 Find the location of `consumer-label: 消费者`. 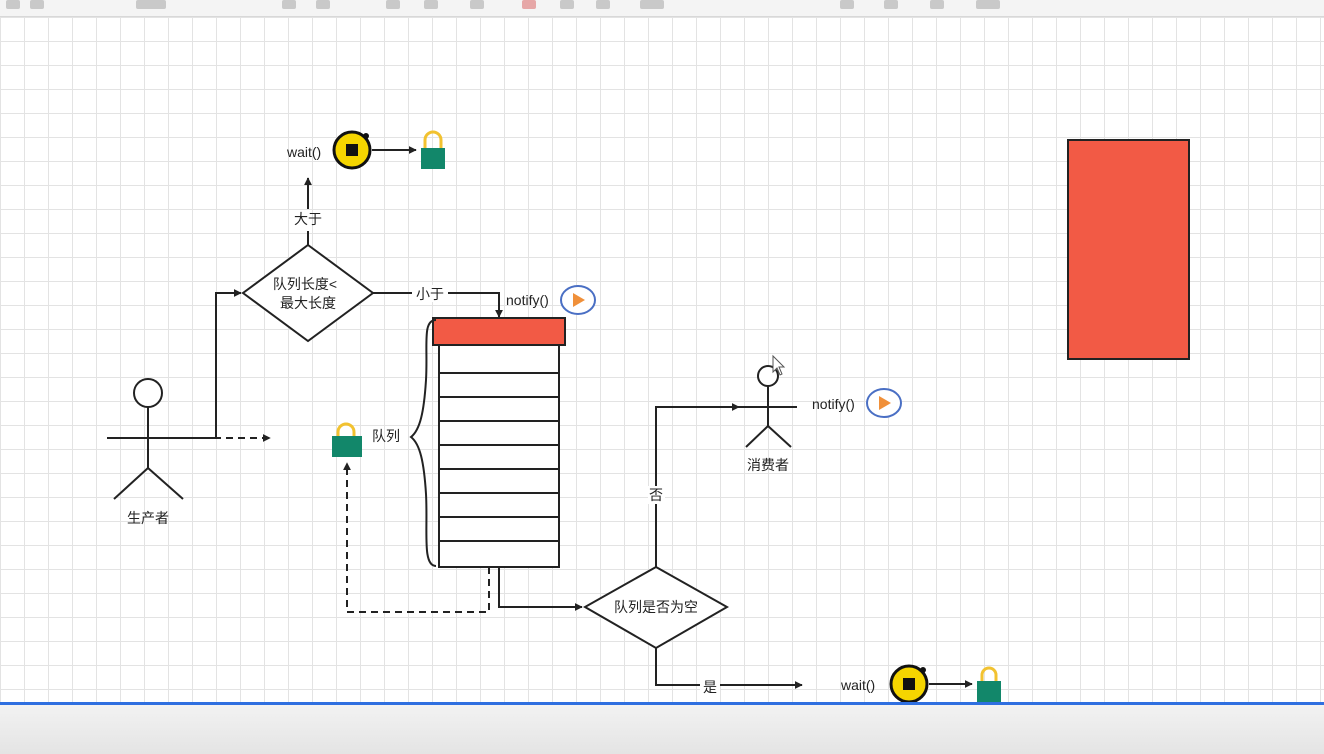

consumer-label: 消费者 is located at coordinates (768, 465).